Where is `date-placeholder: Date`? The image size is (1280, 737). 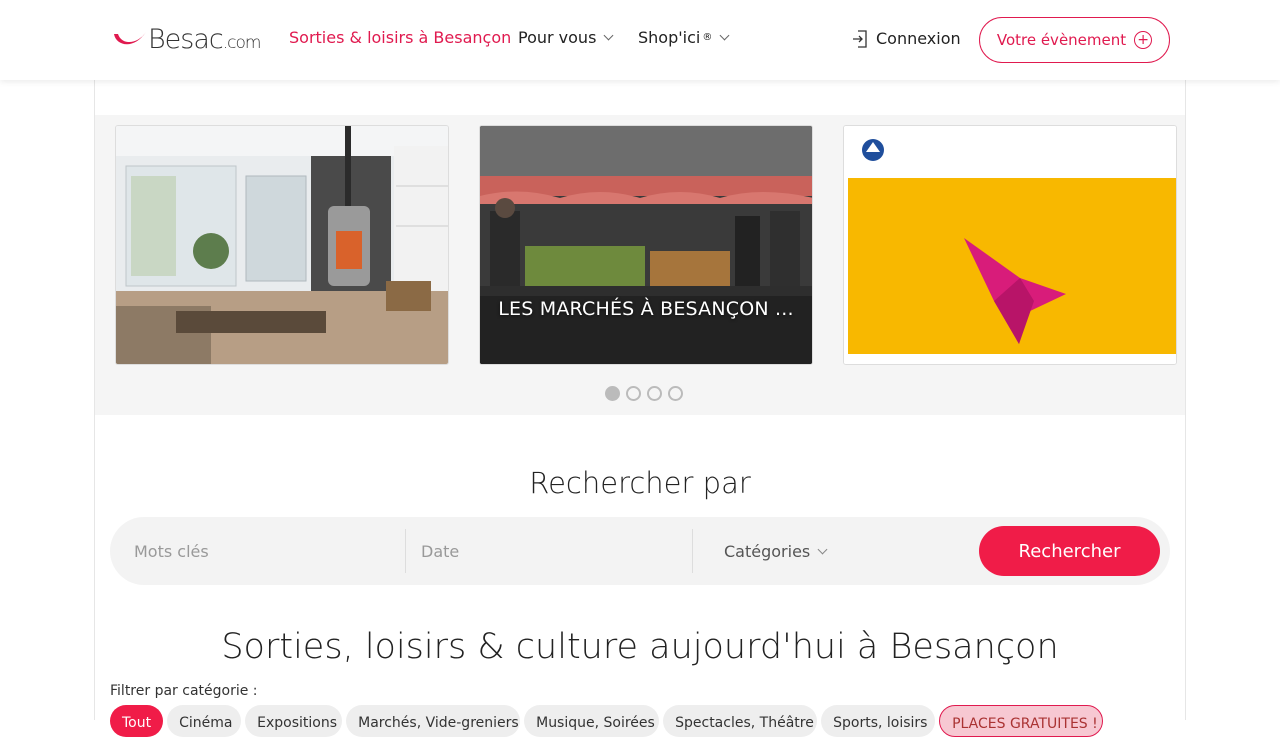
date-placeholder: Date is located at coordinates (440, 551).